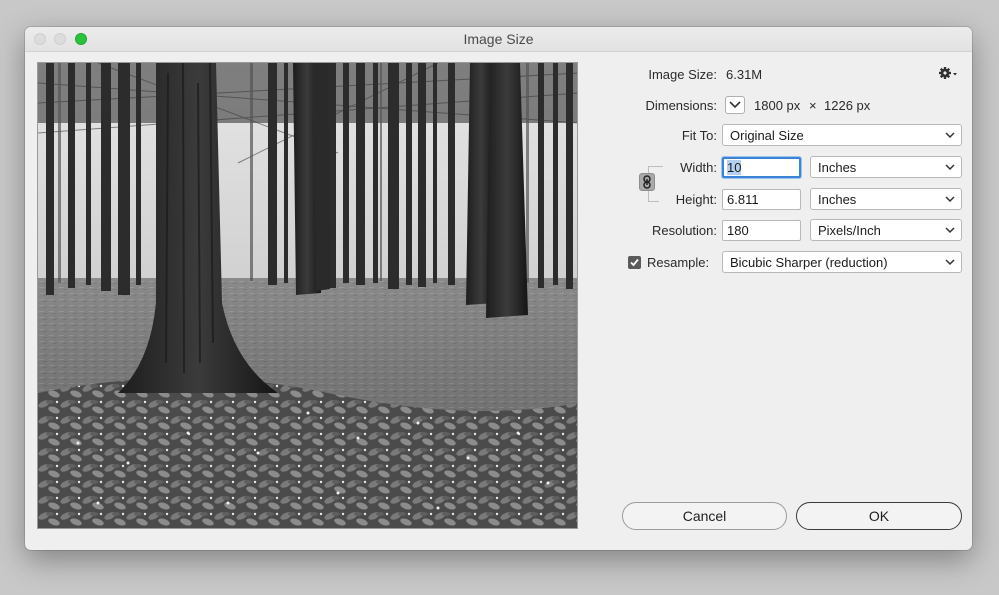 The image size is (999, 595). What do you see at coordinates (761, 199) in the screenshot?
I see `height-input: 6.811` at bounding box center [761, 199].